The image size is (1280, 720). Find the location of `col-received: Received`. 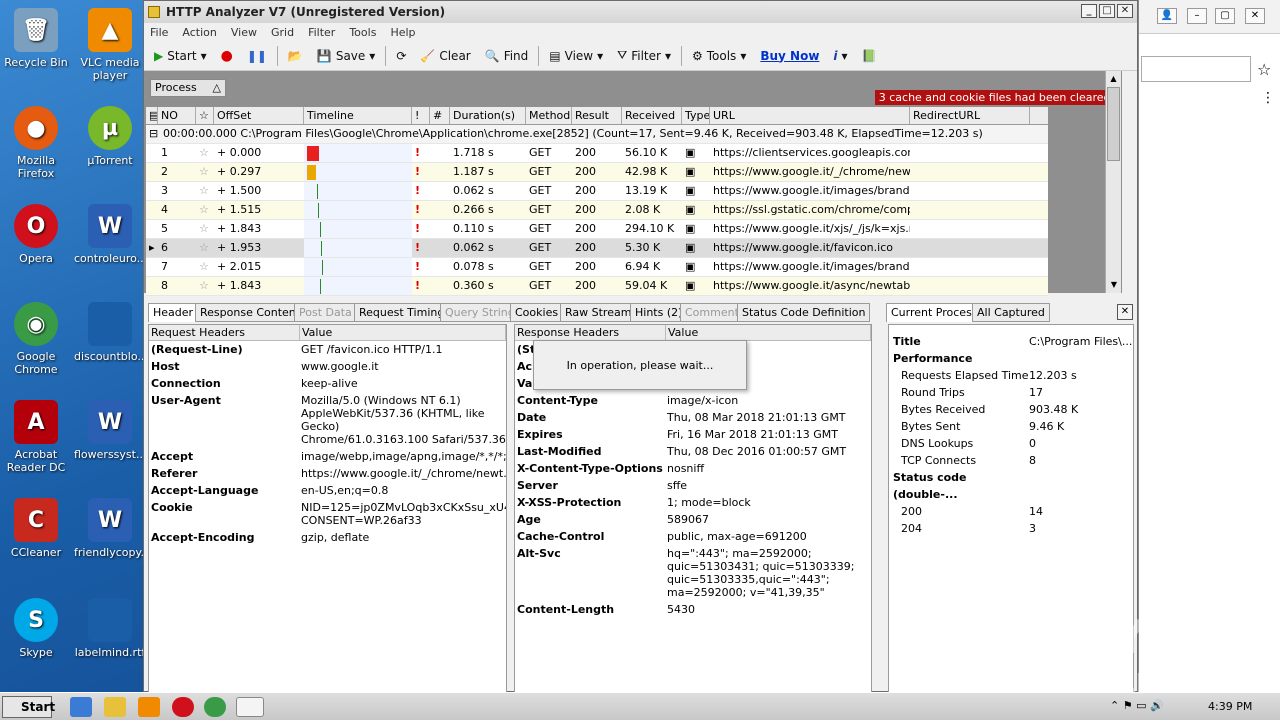

col-received: Received is located at coordinates (652, 115).